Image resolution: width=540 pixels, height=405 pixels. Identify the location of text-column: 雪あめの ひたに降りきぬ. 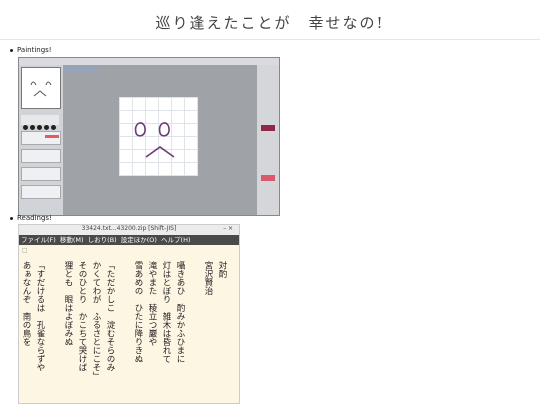
(138, 312).